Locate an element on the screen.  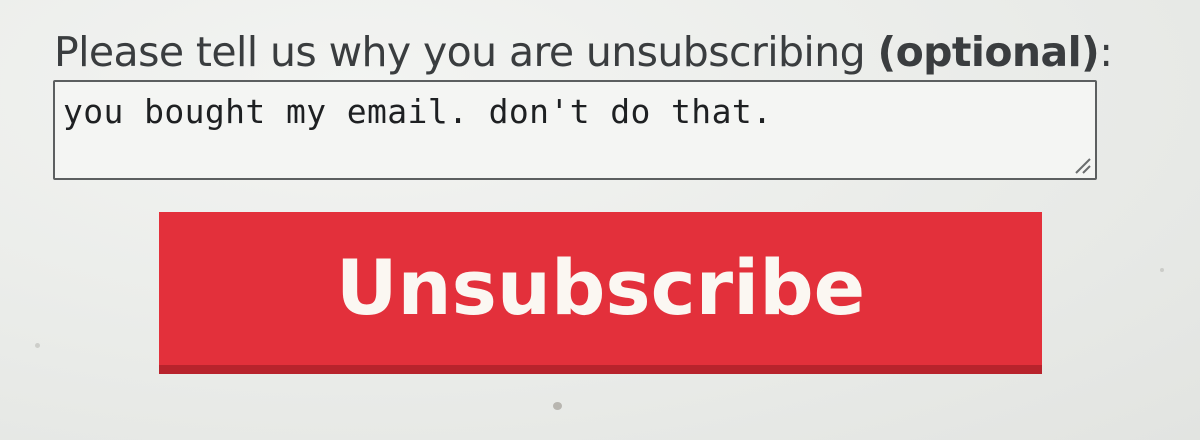
prompt-colon: : is located at coordinates (1106, 52).